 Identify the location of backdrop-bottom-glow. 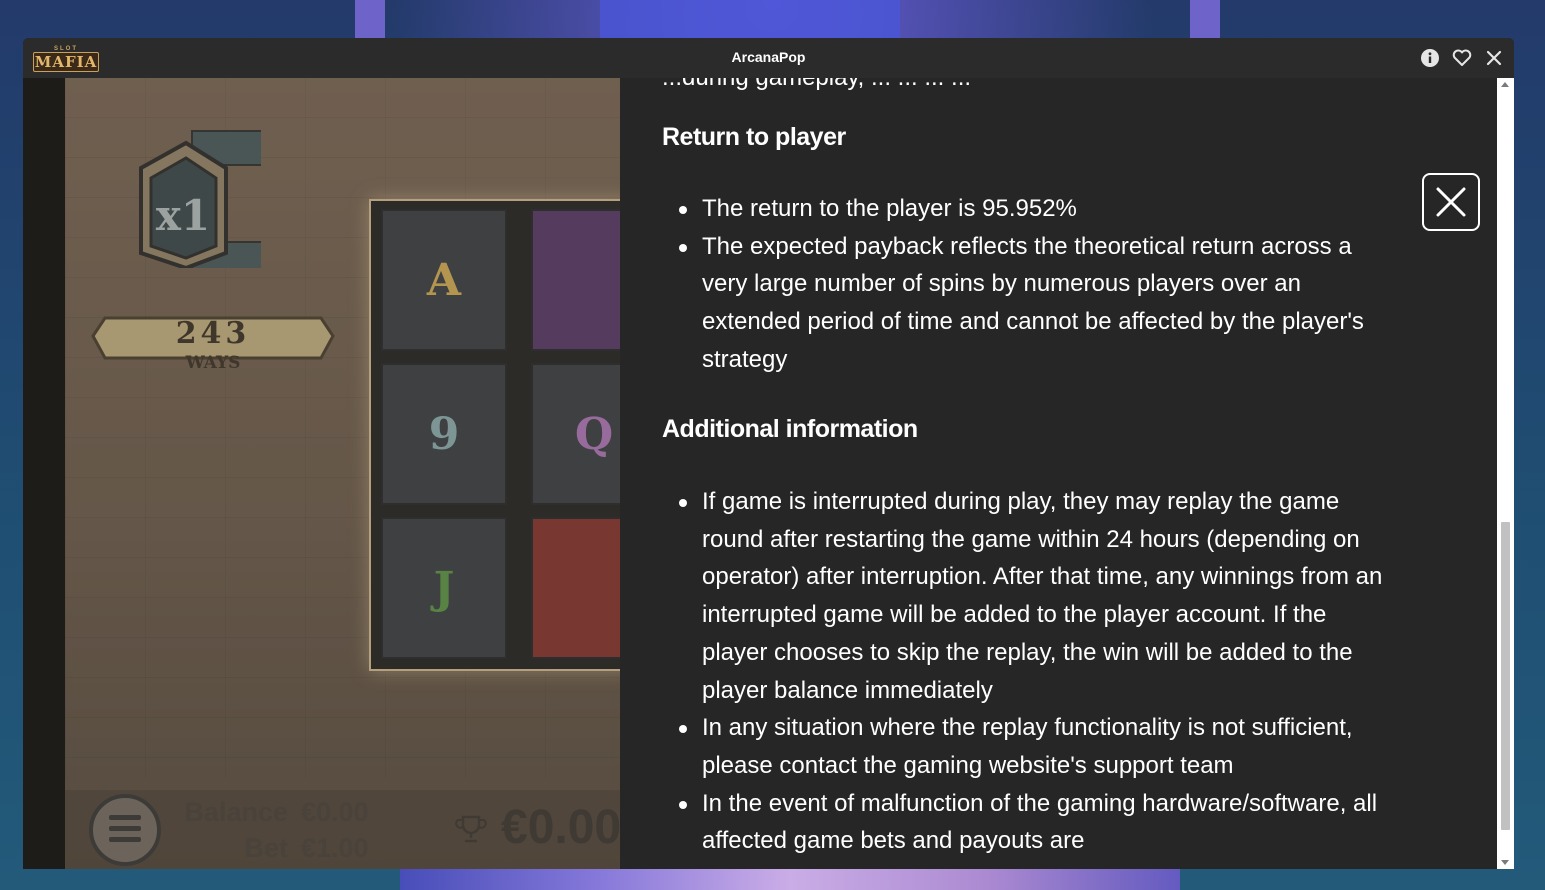
(790, 879).